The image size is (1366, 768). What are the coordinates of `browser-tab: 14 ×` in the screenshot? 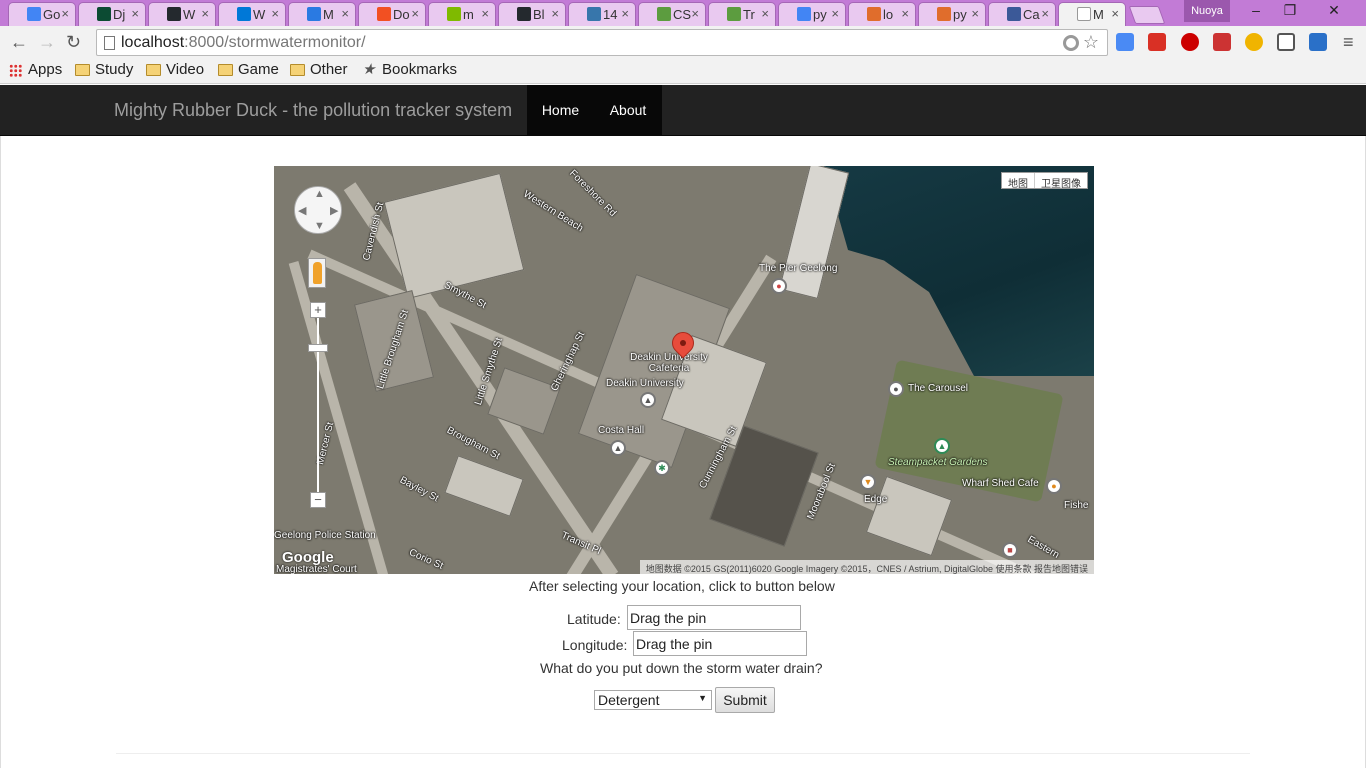 It's located at (602, 14).